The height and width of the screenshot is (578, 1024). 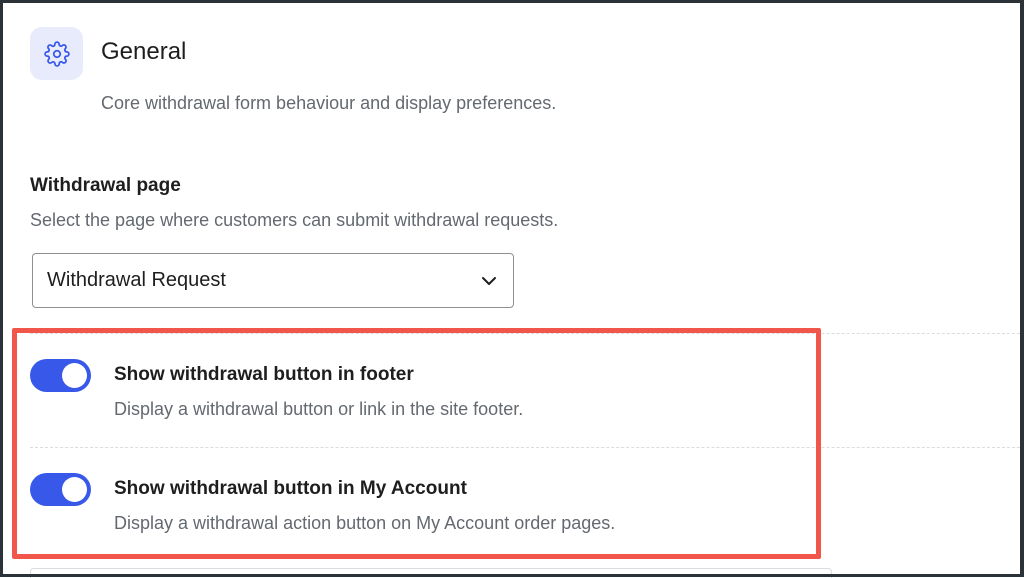 What do you see at coordinates (136, 280) in the screenshot?
I see `withdrawal-page-selected-value: Withdrawal Request` at bounding box center [136, 280].